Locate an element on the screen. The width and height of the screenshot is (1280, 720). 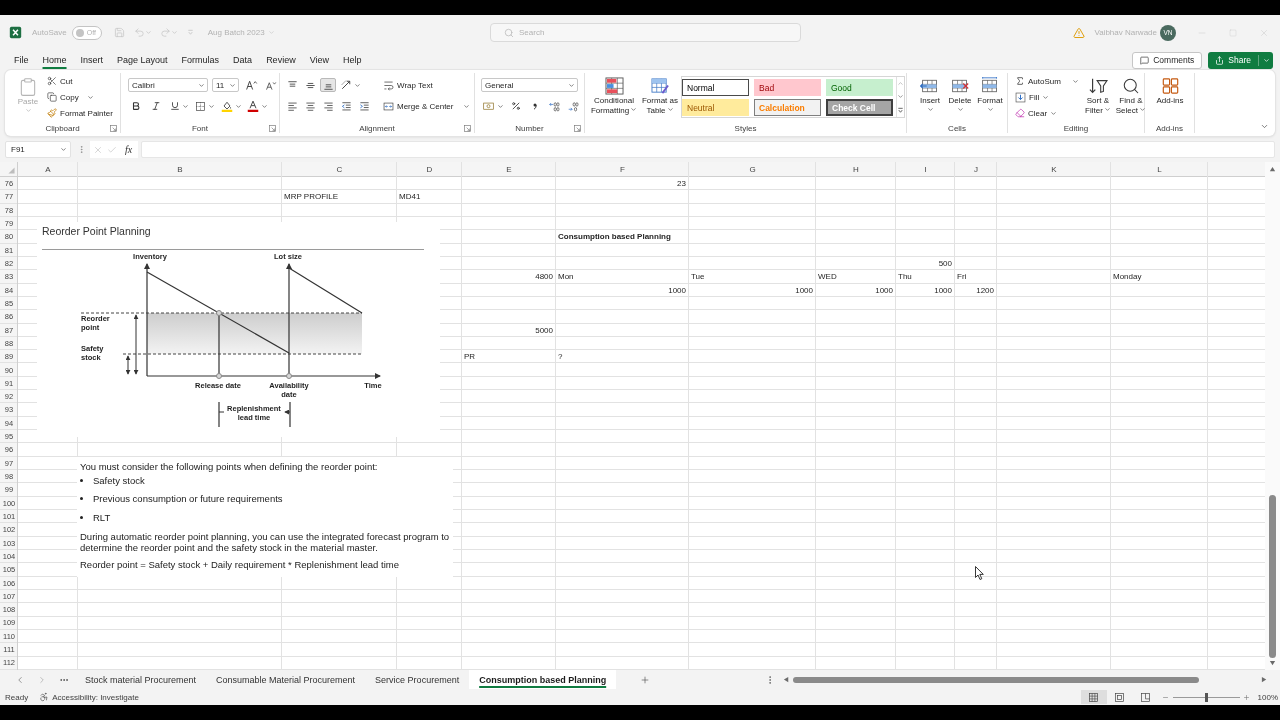
cell-style-option: Neutral is located at coordinates (715, 107).